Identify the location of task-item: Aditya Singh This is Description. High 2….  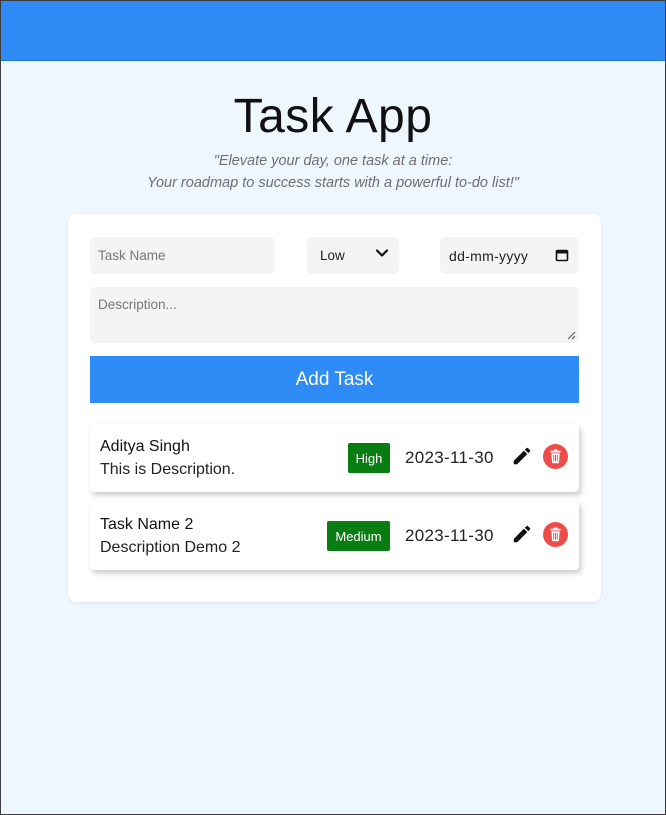
(334, 458).